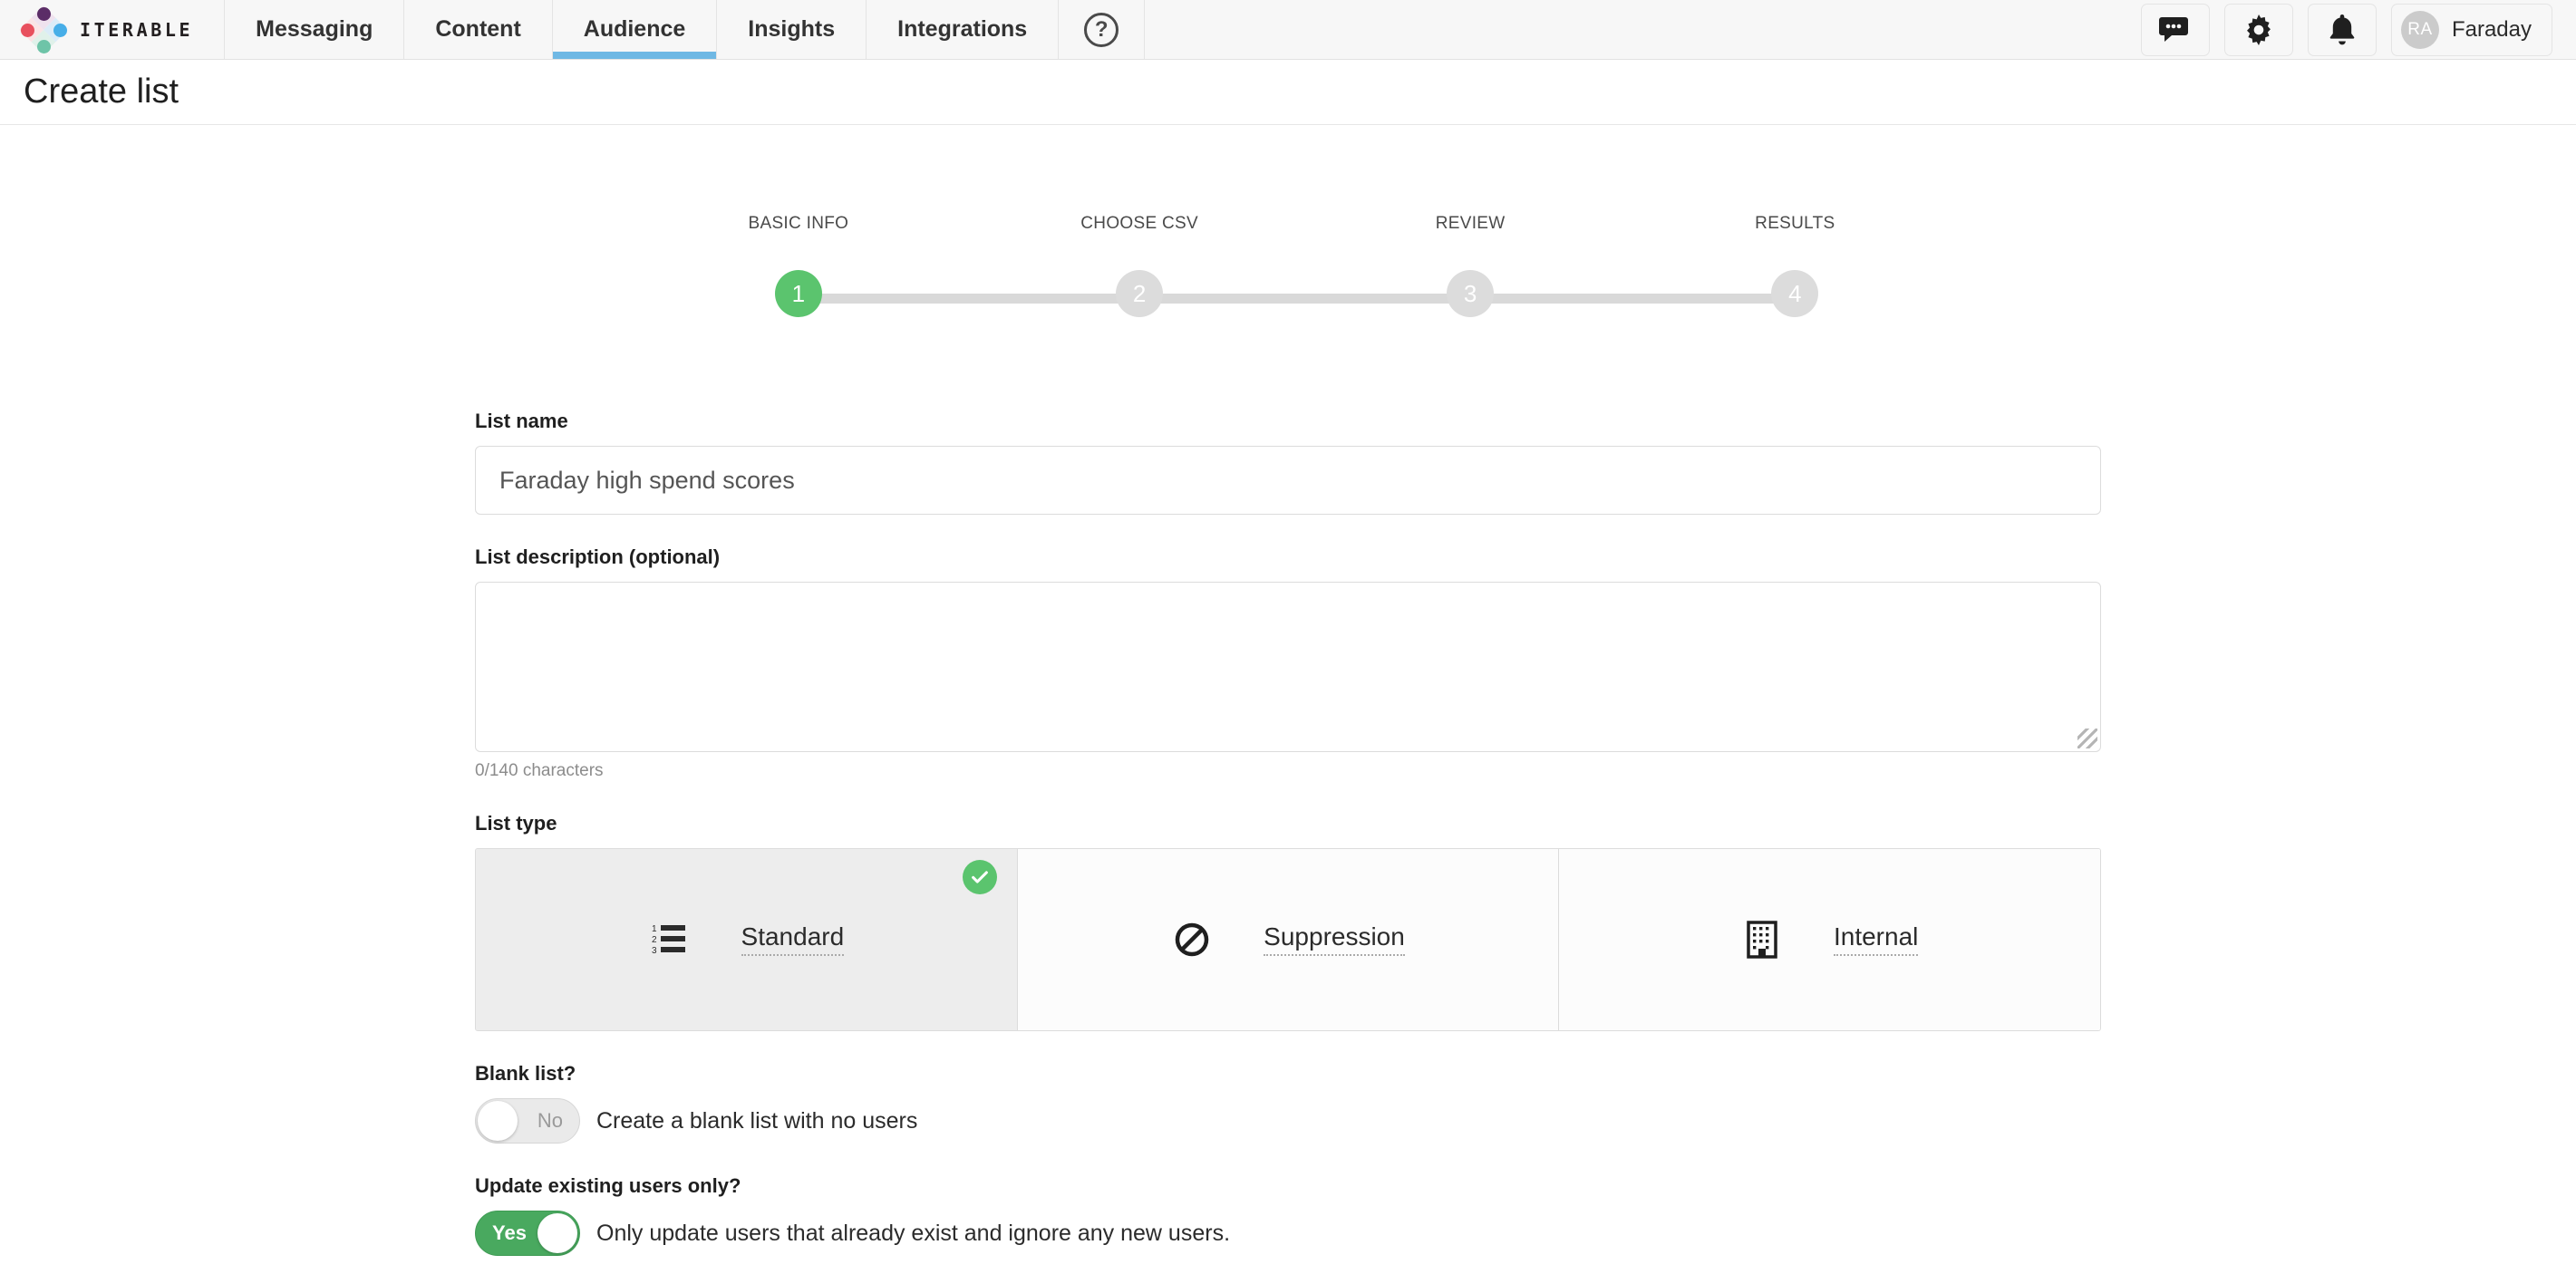 The height and width of the screenshot is (1274, 2576). I want to click on stepper-labels: BASIC INFO CHOOSE CSV REVIEW RESULTS, so click(1292, 225).